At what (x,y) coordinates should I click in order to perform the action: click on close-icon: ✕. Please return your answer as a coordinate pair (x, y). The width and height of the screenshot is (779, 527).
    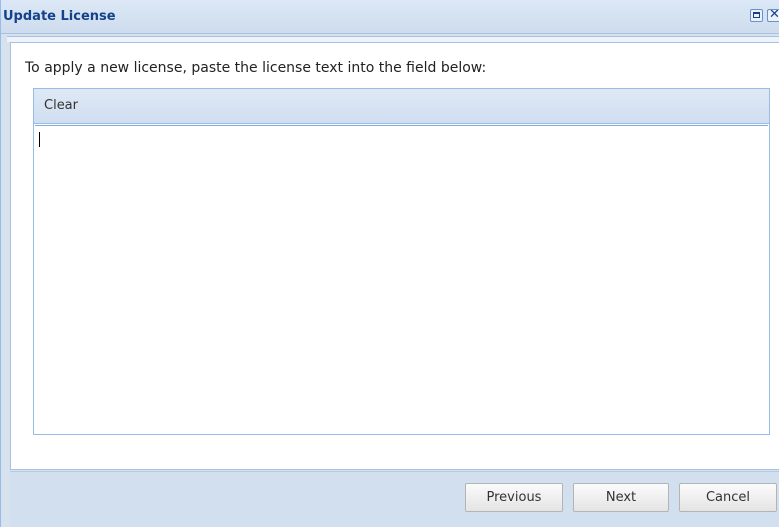
    Looking at the image, I should click on (773, 15).